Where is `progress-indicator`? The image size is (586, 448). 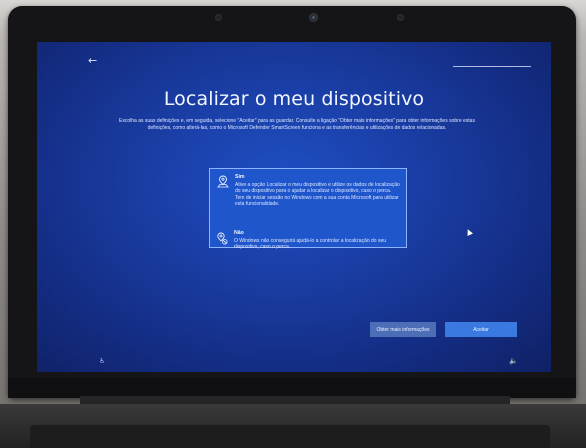 progress-indicator is located at coordinates (492, 66).